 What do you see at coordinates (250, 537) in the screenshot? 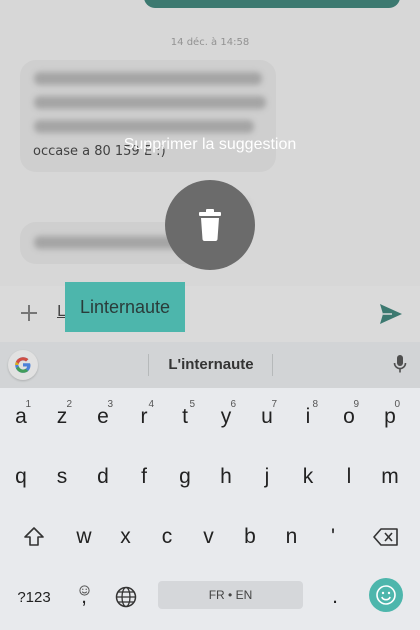
I see `key-b: b` at bounding box center [250, 537].